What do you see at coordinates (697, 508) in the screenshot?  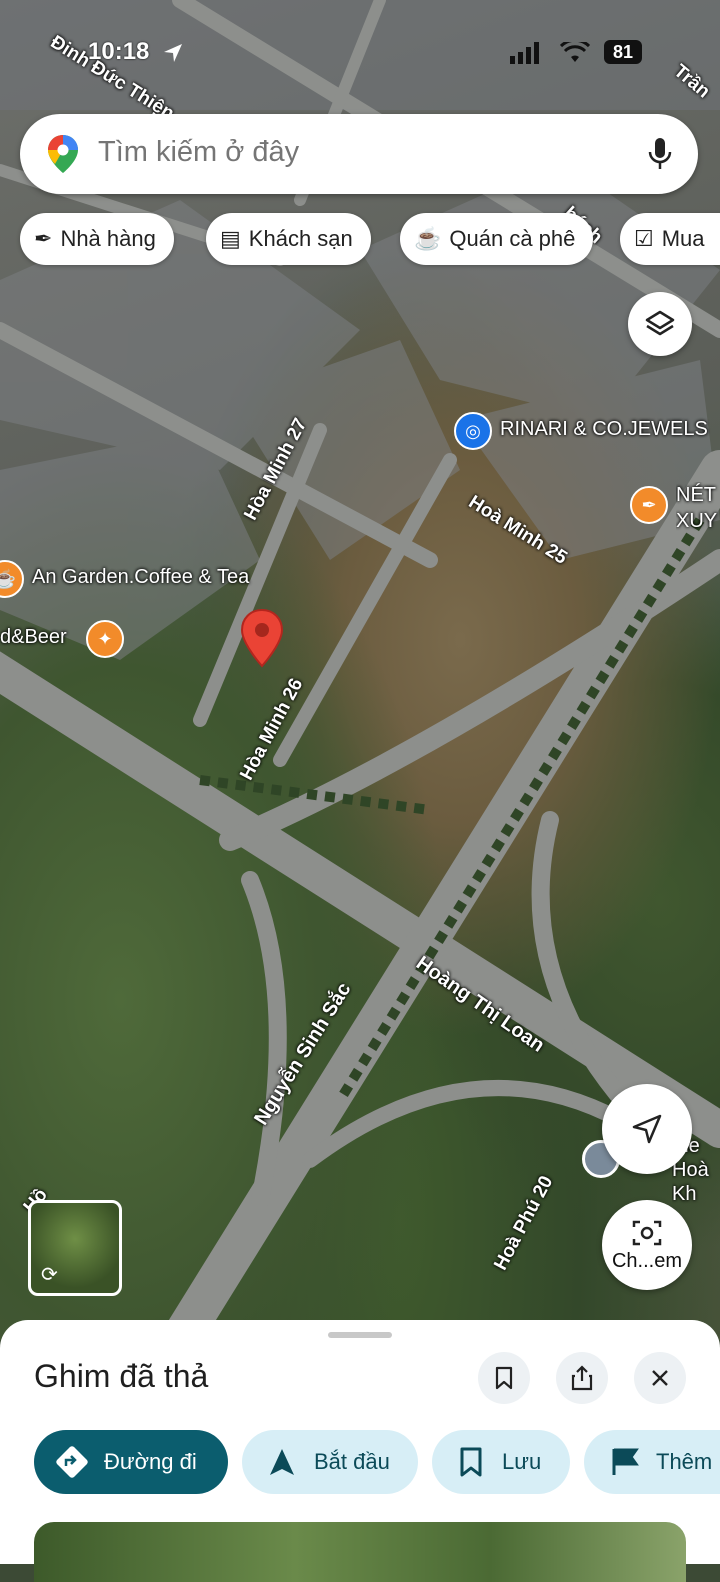 I see `poi-label: NÉT XUY` at bounding box center [697, 508].